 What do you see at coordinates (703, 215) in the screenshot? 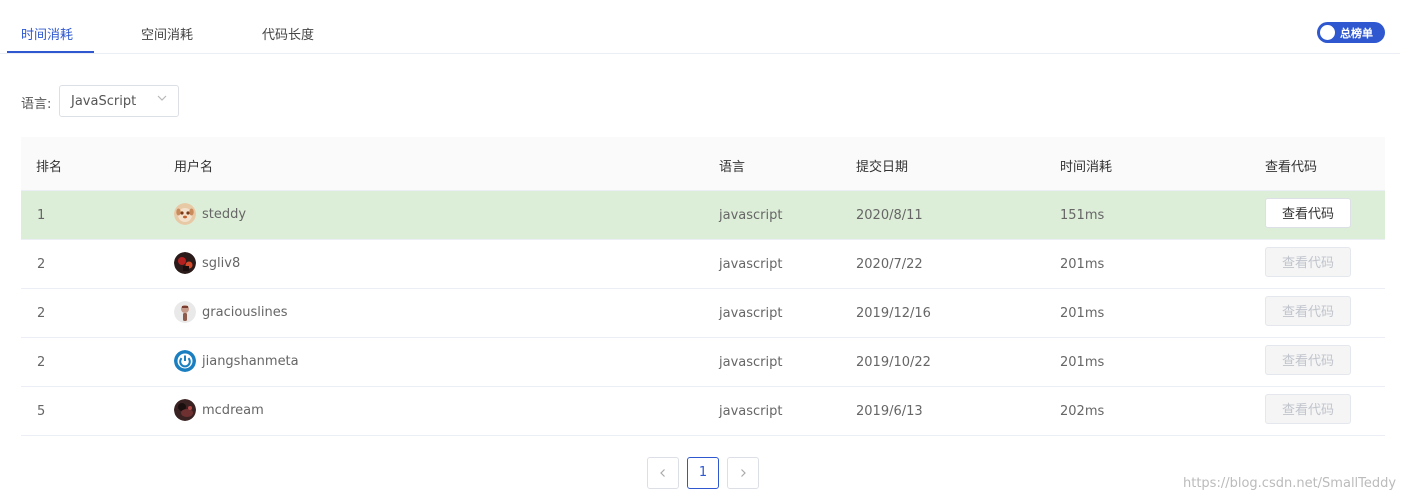
I see `table-row: 1 steddy javascript 2020/8/11 151ms 查看代码` at bounding box center [703, 215].